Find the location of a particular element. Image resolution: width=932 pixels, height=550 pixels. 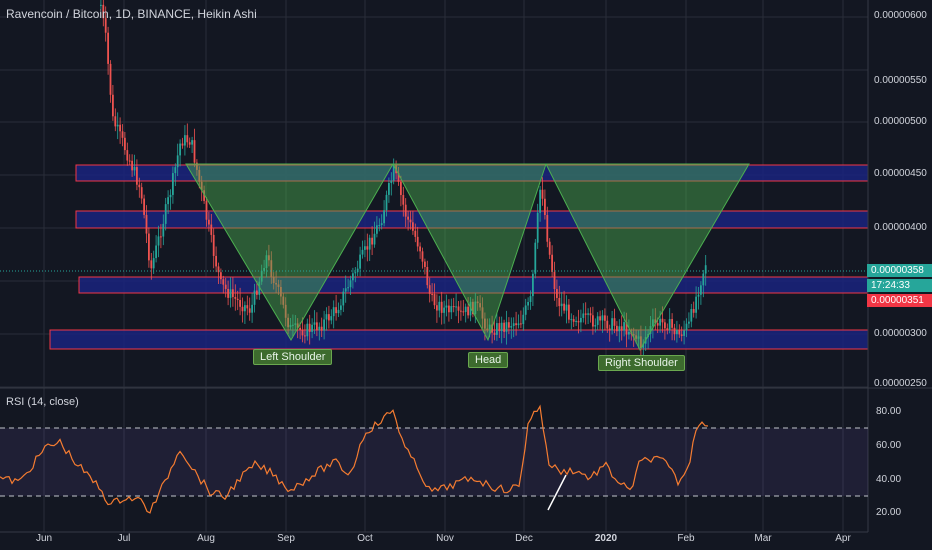

time-label: Jul is located at coordinates (124, 538).